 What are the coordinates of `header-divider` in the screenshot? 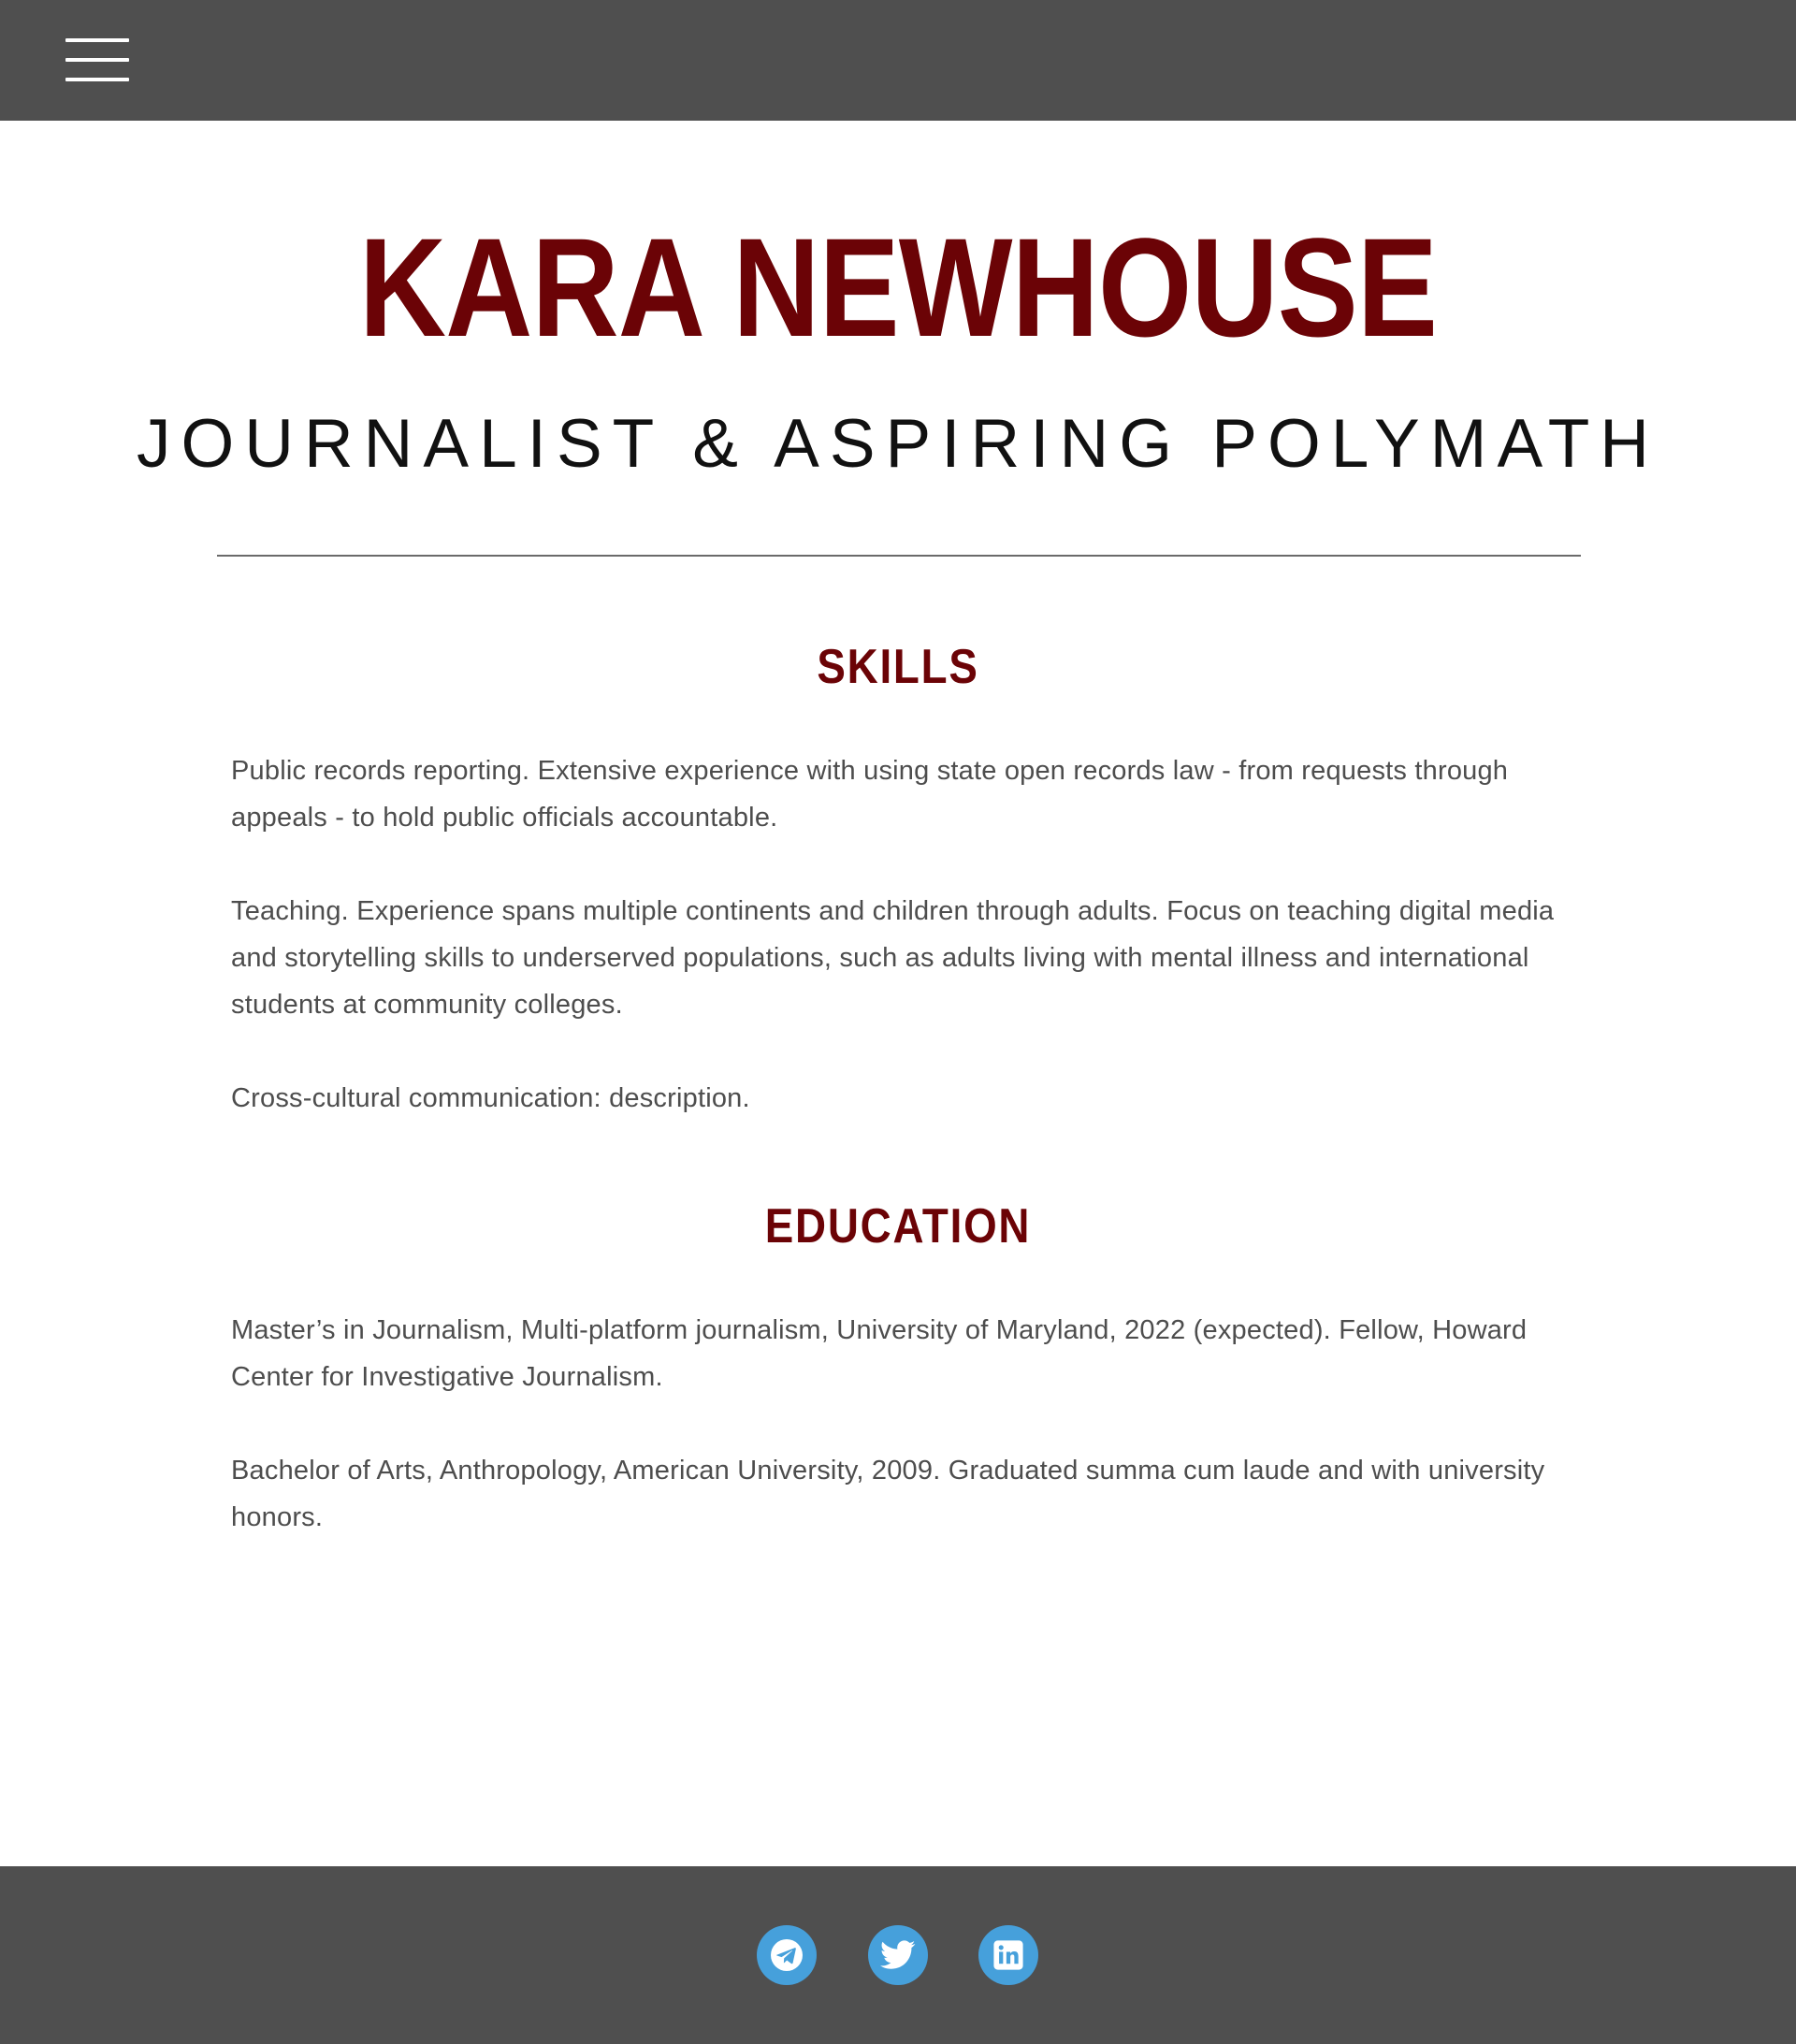 It's located at (899, 556).